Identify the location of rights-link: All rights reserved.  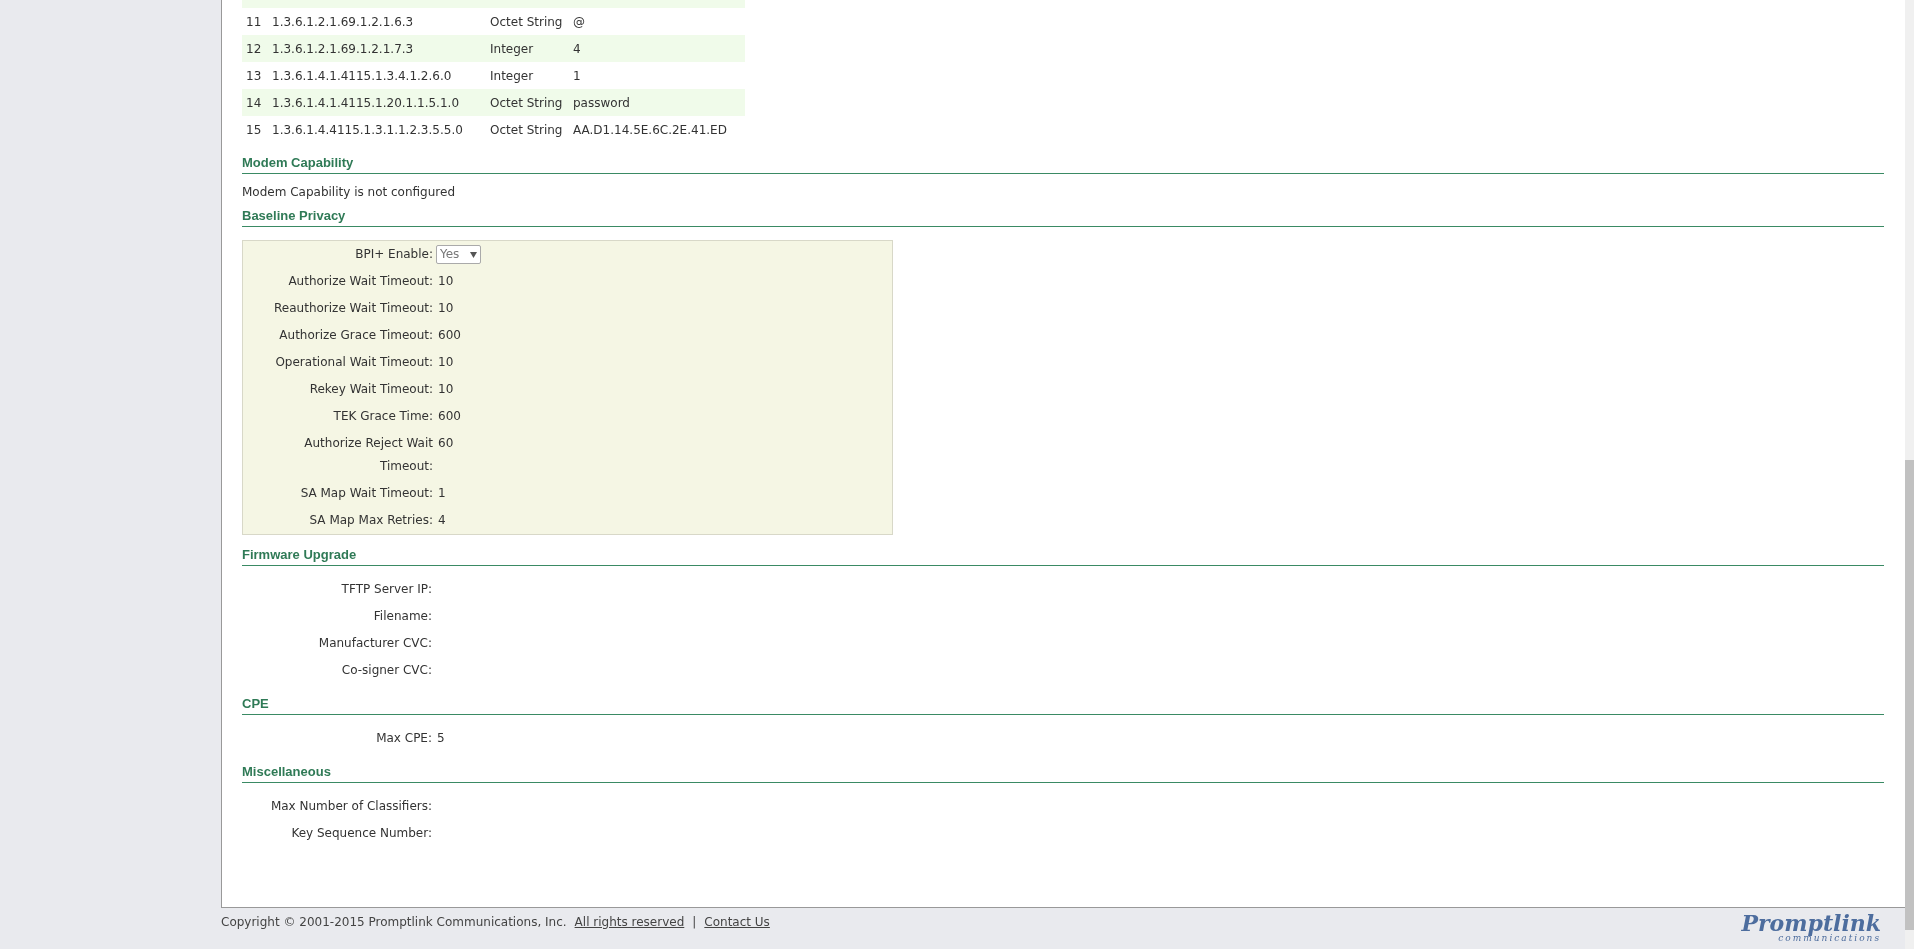
(629, 922).